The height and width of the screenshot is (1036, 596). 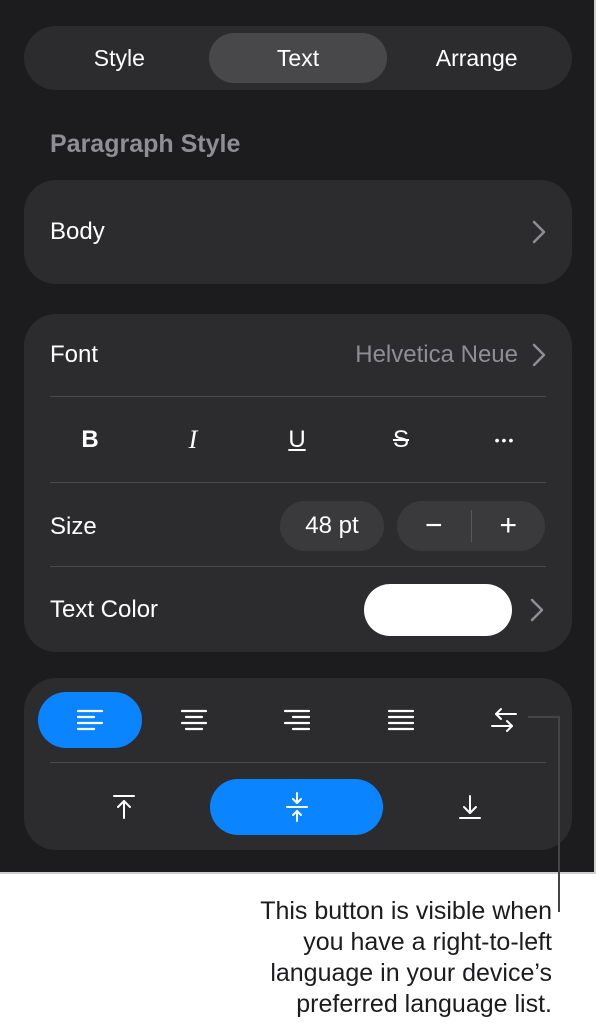 What do you see at coordinates (476, 58) in the screenshot?
I see `tab-arrange: Arrange` at bounding box center [476, 58].